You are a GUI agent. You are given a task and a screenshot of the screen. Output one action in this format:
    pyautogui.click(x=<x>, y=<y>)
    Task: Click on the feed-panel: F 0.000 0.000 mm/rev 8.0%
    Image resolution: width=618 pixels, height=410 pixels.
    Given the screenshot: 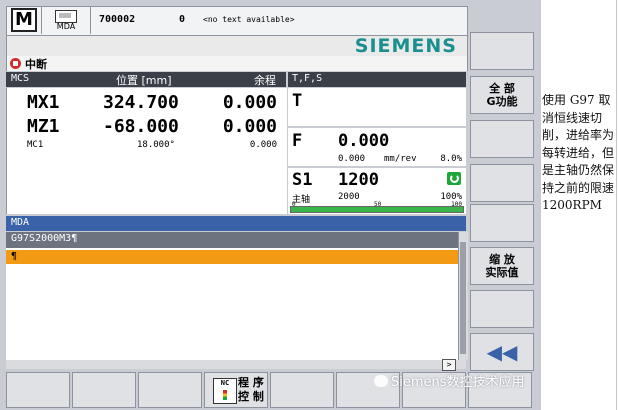 What is the action you would take?
    pyautogui.click(x=377, y=147)
    